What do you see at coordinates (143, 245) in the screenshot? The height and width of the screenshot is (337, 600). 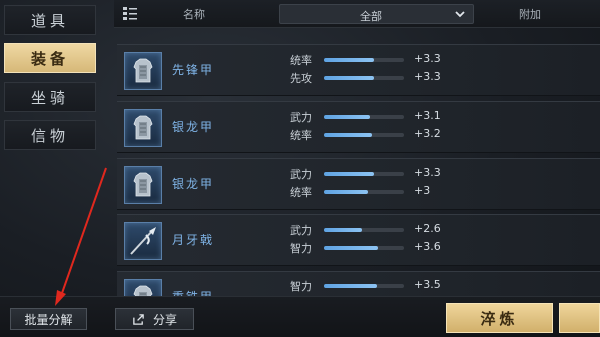 I see `halberd-icon` at bounding box center [143, 245].